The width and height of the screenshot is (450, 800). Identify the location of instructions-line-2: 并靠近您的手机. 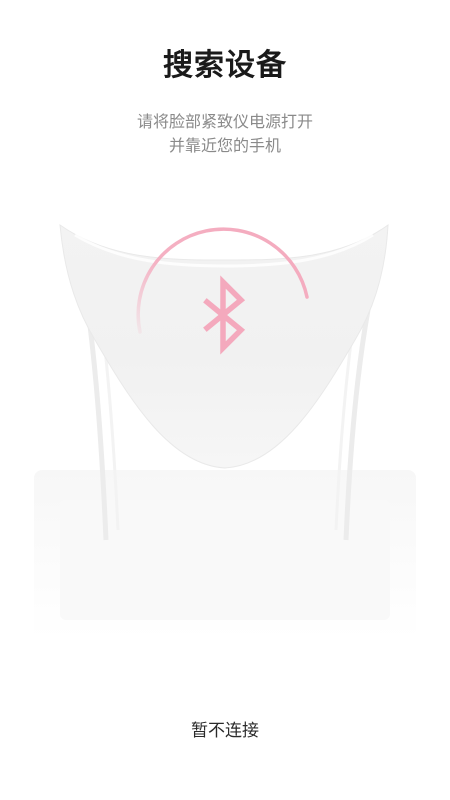
(224, 145).